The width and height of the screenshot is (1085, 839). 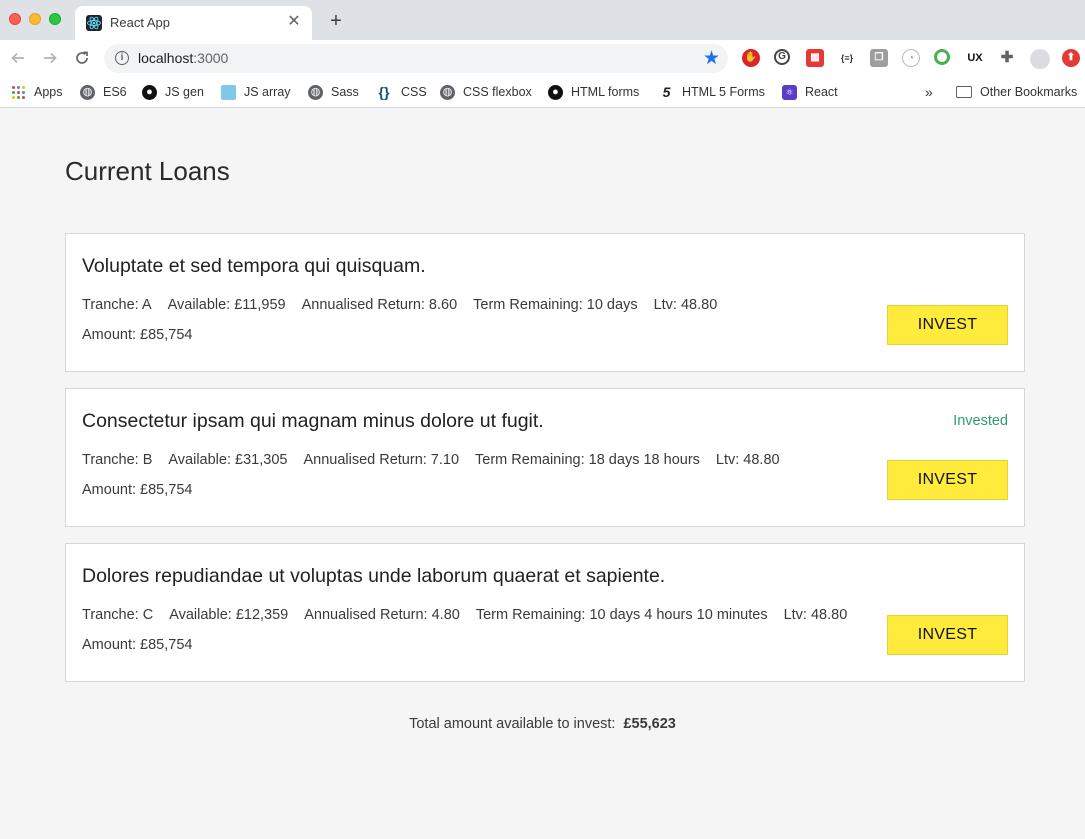 I want to click on bookmark-es6: ◍ ES6, so click(x=103, y=92).